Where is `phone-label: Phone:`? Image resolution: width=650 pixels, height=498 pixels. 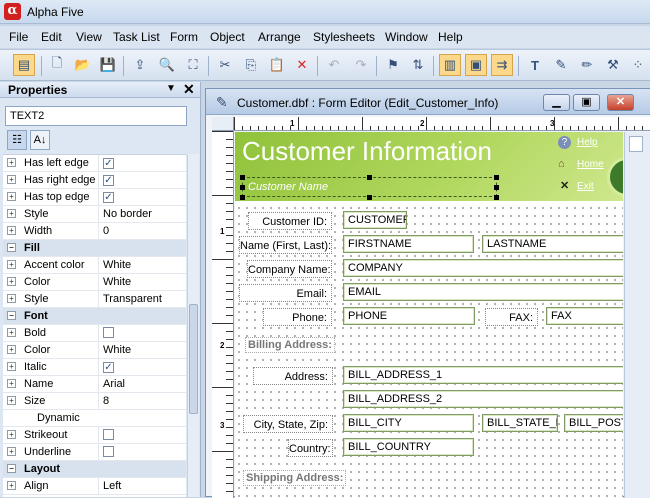
phone-label: Phone: is located at coordinates (297, 317).